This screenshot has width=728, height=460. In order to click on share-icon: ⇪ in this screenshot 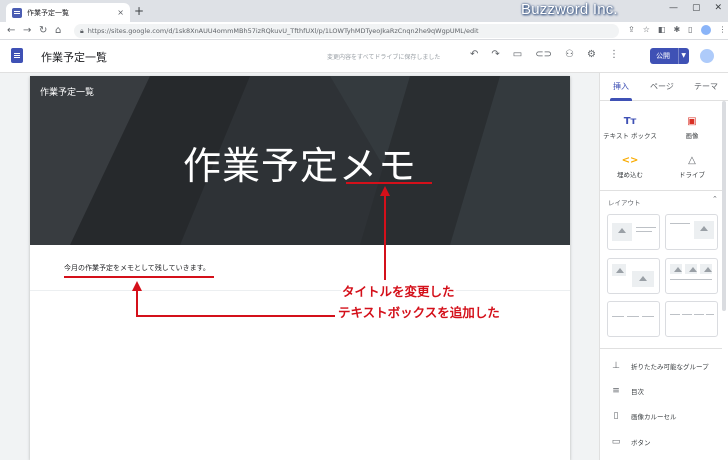, I will do `click(631, 30)`.